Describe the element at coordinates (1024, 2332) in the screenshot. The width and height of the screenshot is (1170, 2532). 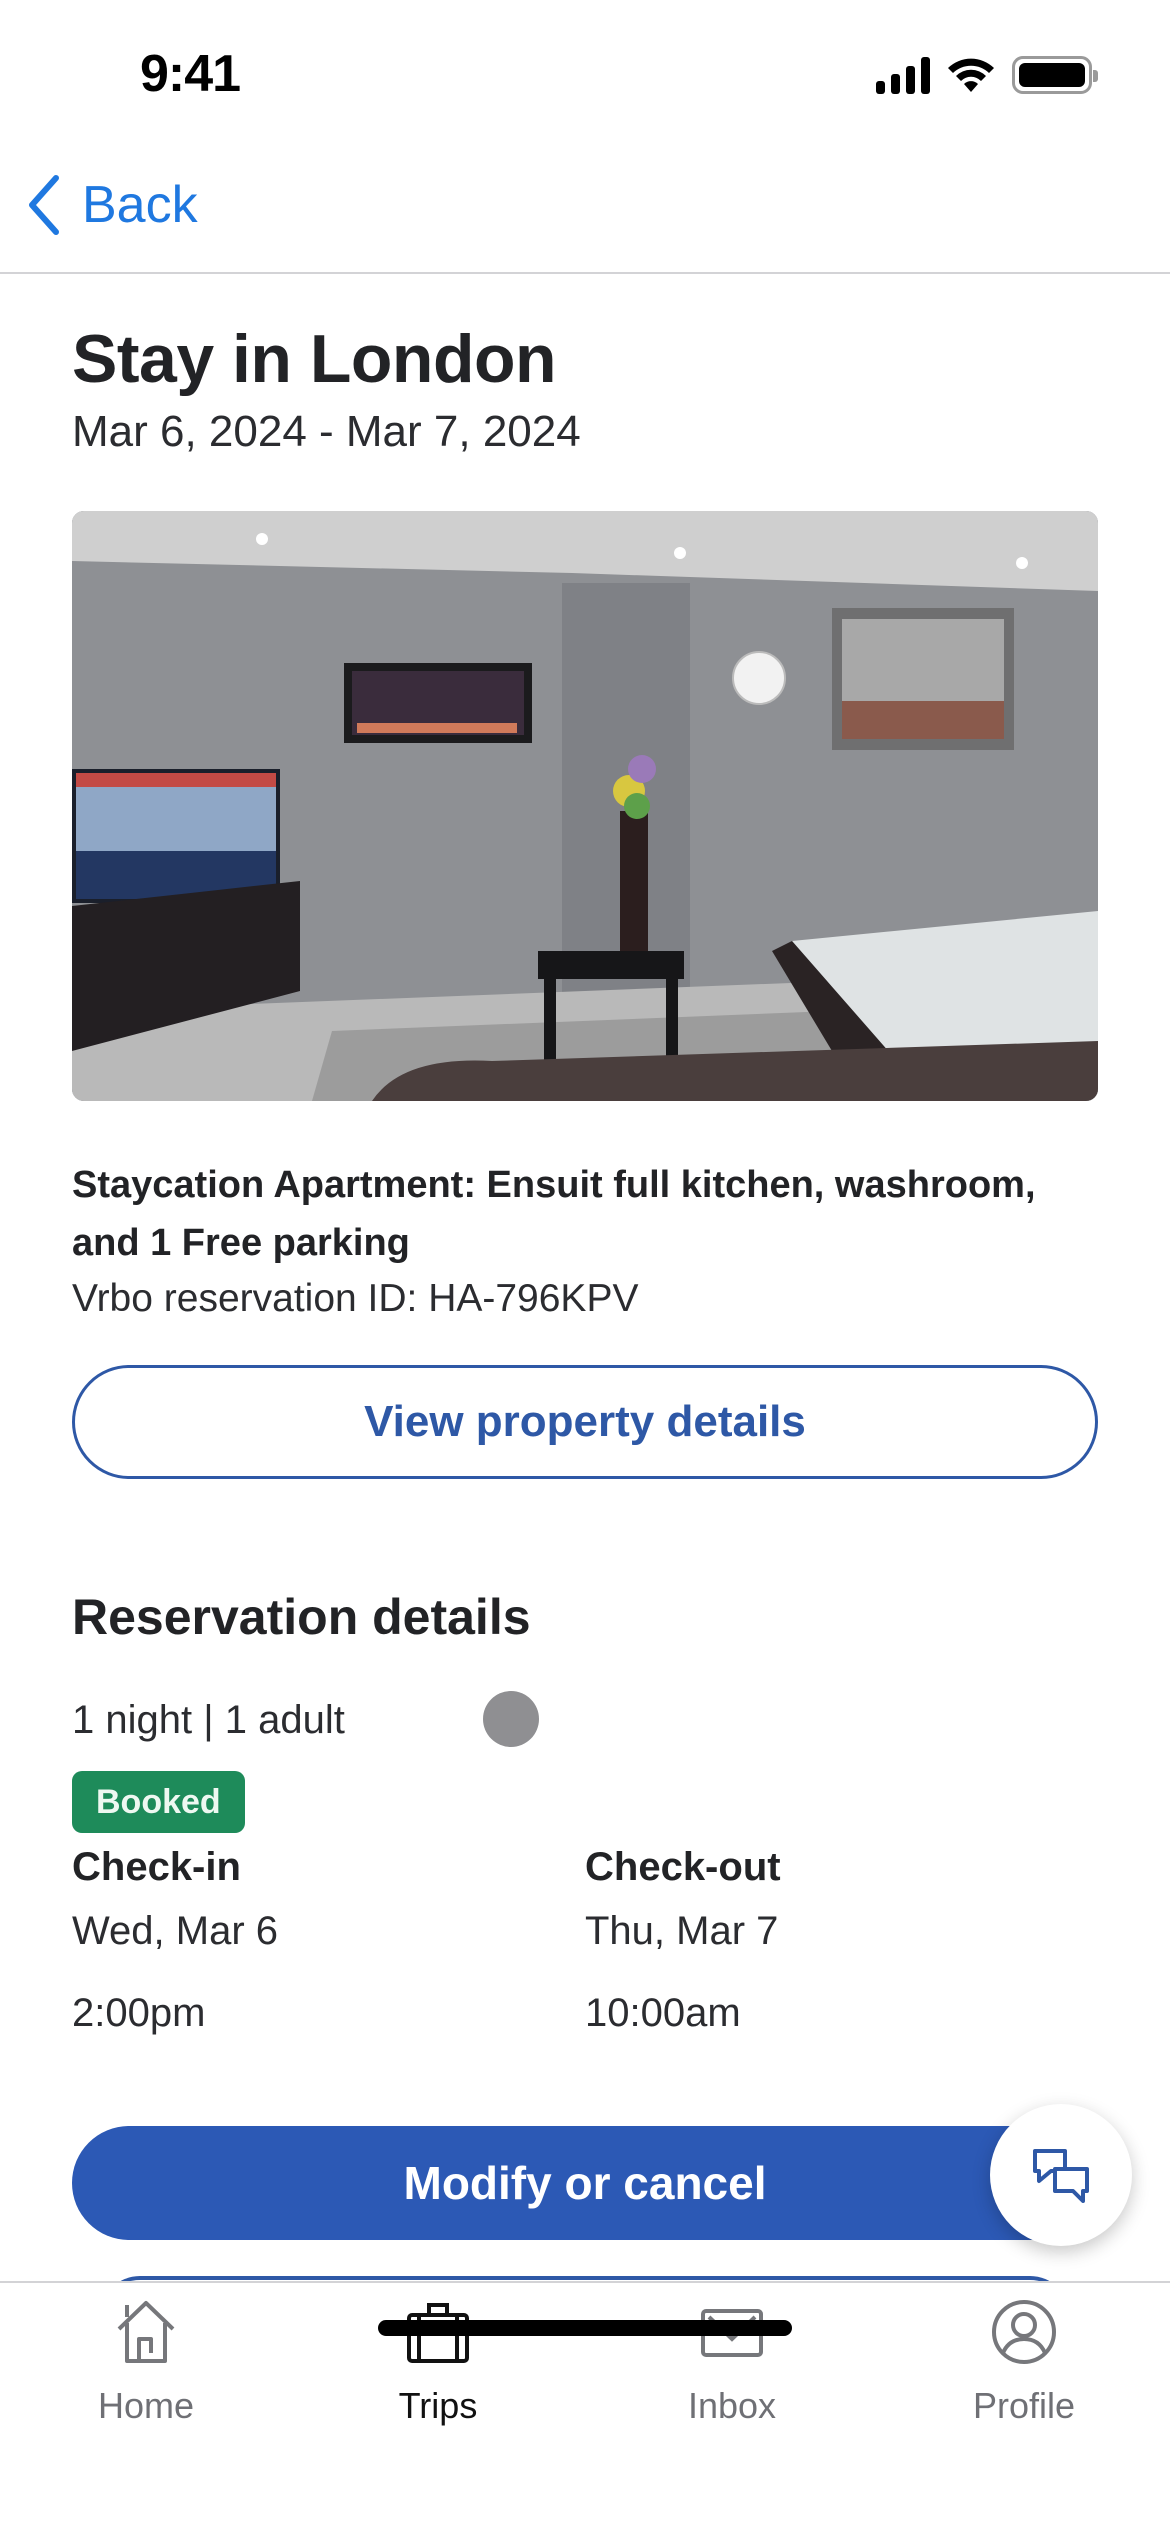
I see `profile-icon` at that location.